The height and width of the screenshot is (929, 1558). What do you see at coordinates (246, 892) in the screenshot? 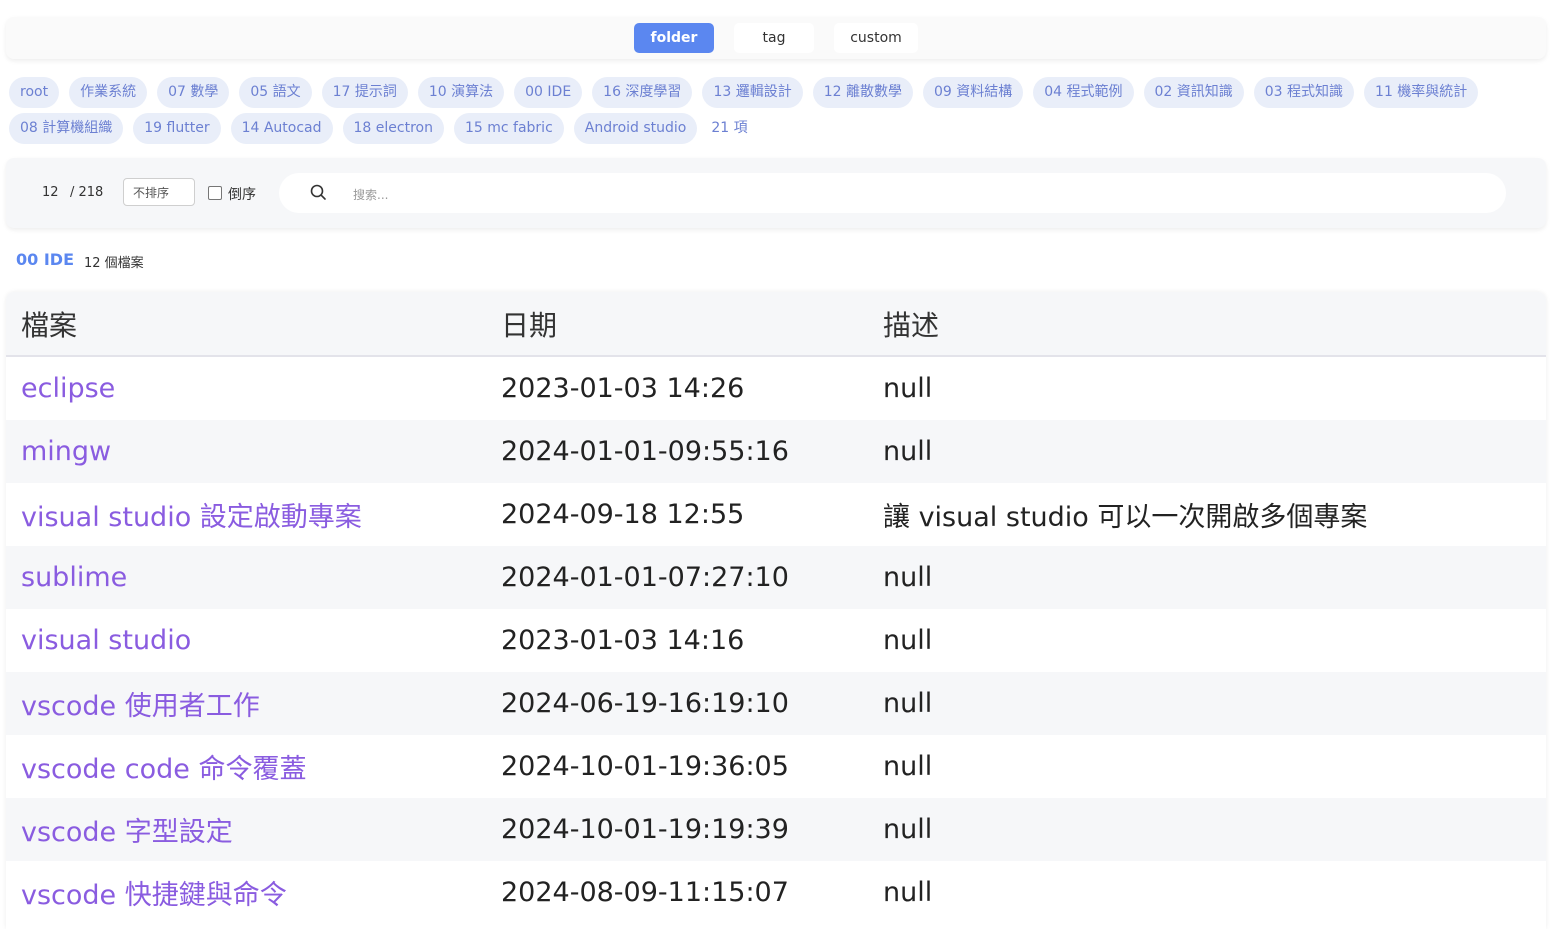
I see `file-link: vscode 快捷鍵與命令` at bounding box center [246, 892].